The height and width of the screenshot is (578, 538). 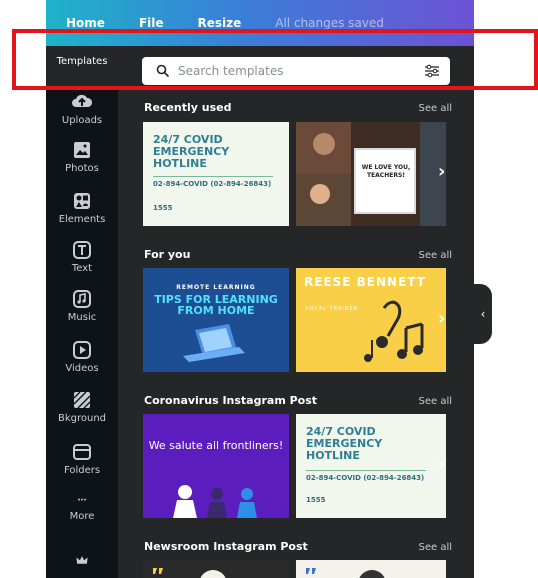 I want to click on sidebar-item-music: Music, so click(x=82, y=306).